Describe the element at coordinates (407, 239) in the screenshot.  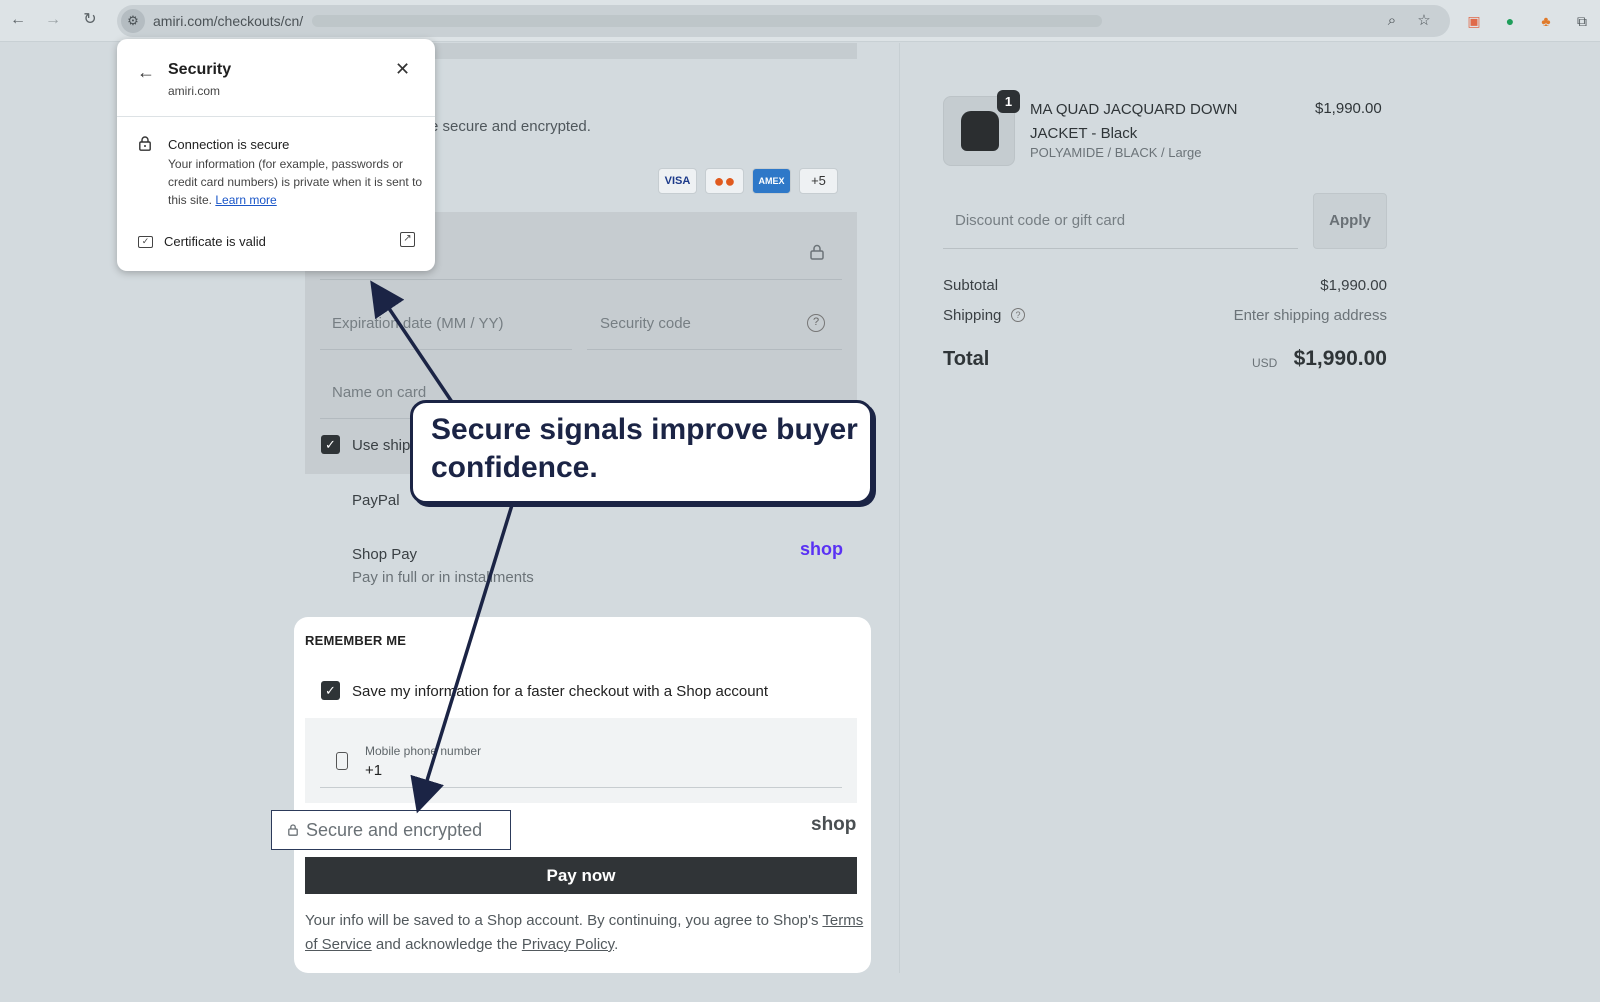
I see `open-external-icon: ↗` at that location.